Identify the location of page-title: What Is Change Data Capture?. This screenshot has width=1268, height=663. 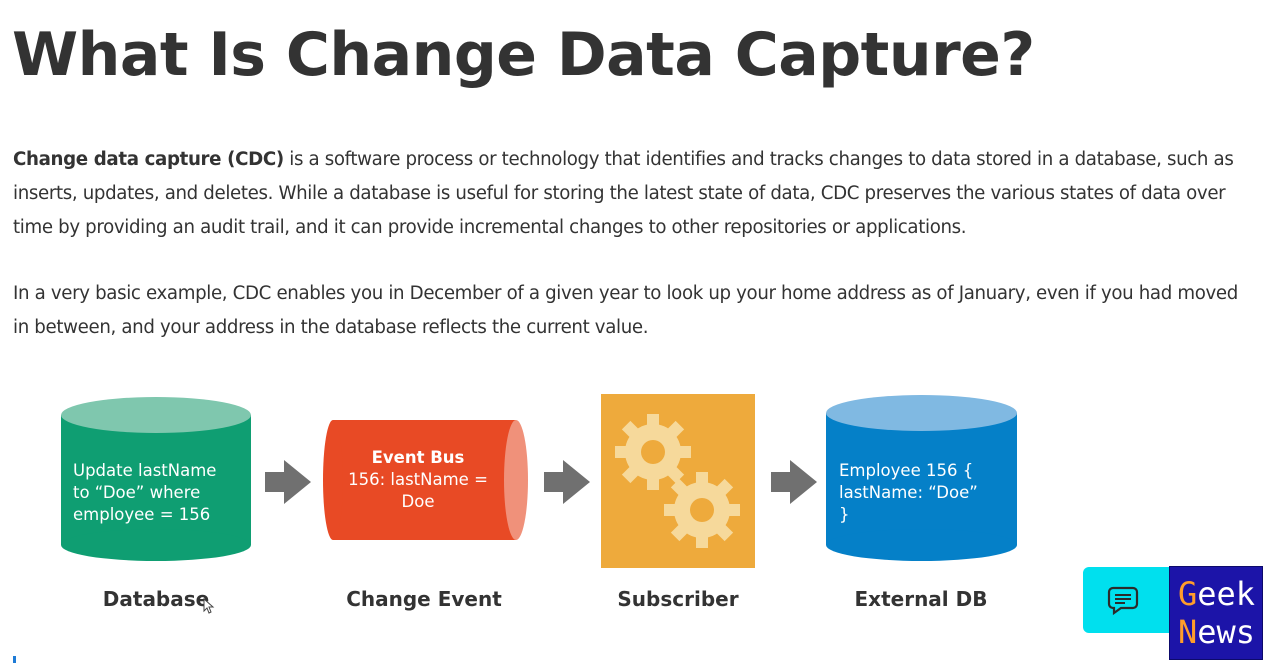
(523, 55).